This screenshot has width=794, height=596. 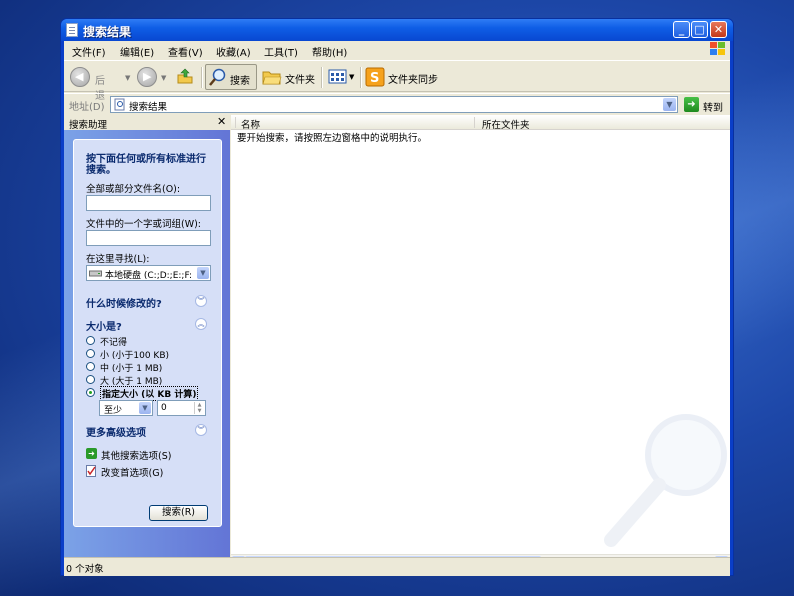 I want to click on size-value-spinner: 0 ▲ ▼, so click(x=181, y=408).